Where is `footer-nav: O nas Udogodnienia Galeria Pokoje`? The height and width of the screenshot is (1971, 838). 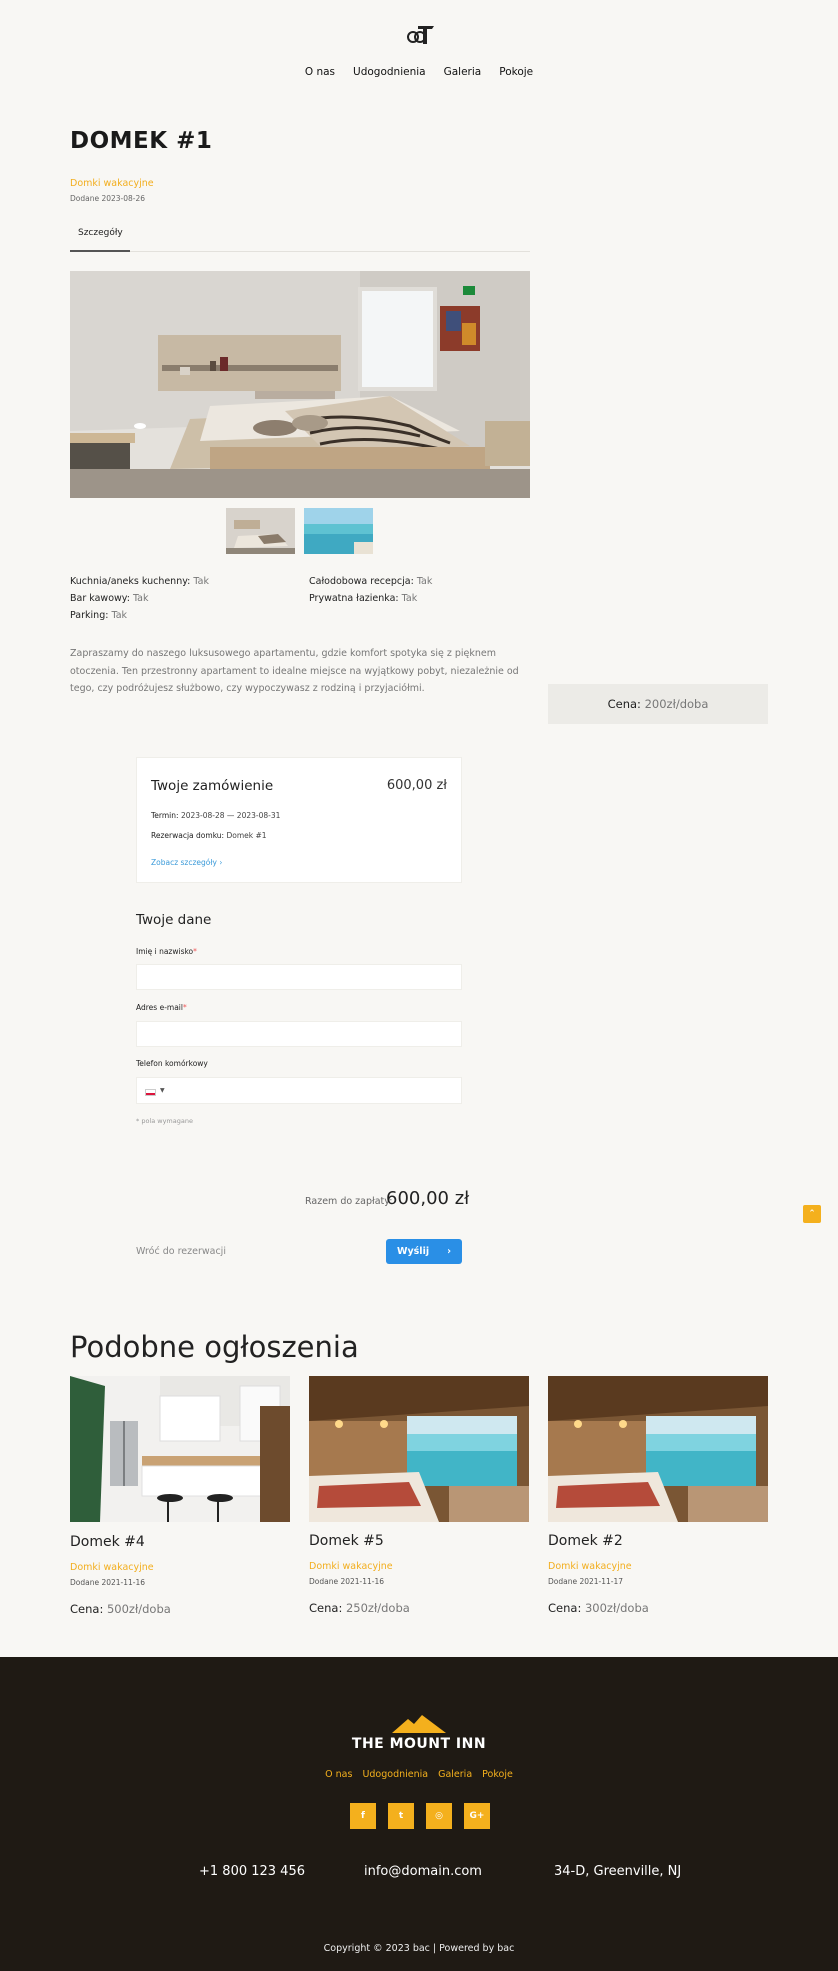 footer-nav: O nas Udogodnienia Galeria Pokoje is located at coordinates (419, 1774).